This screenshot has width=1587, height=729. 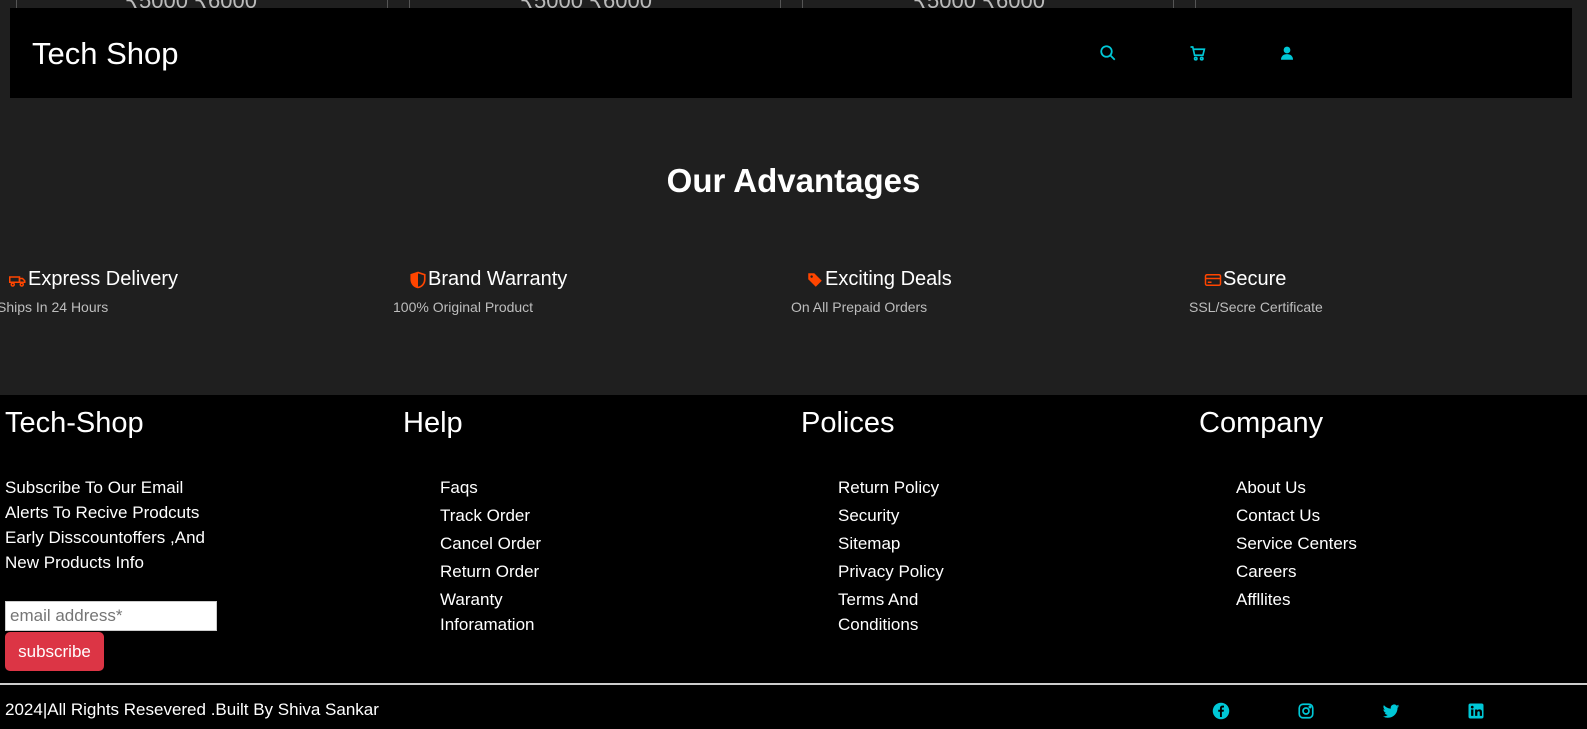 What do you see at coordinates (898, 571) in the screenshot?
I see `policy-link-privacy-policy: Privacy Policy` at bounding box center [898, 571].